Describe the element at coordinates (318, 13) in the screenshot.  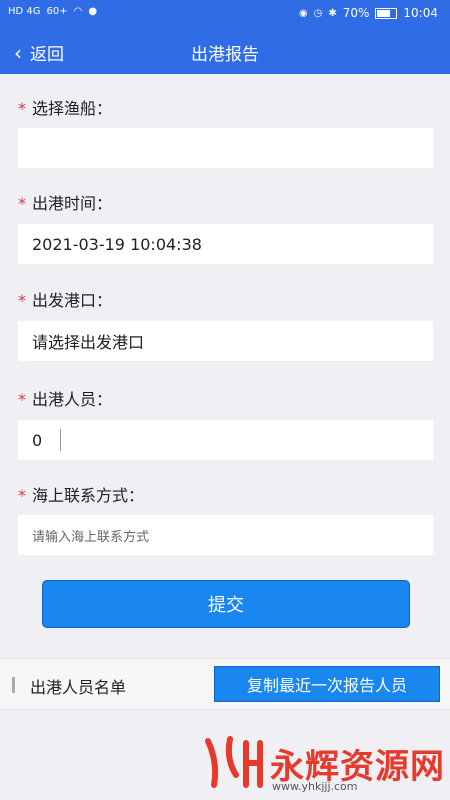
I see `alarm-icon: ◷` at that location.